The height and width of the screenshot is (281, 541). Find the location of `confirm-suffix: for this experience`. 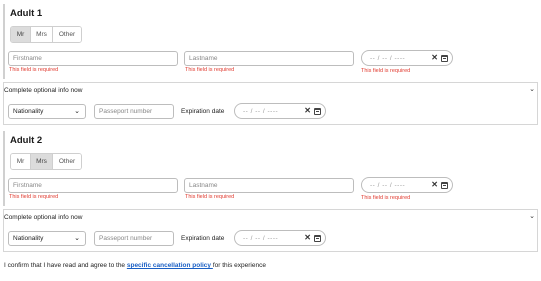

confirm-suffix: for this experience is located at coordinates (239, 265).